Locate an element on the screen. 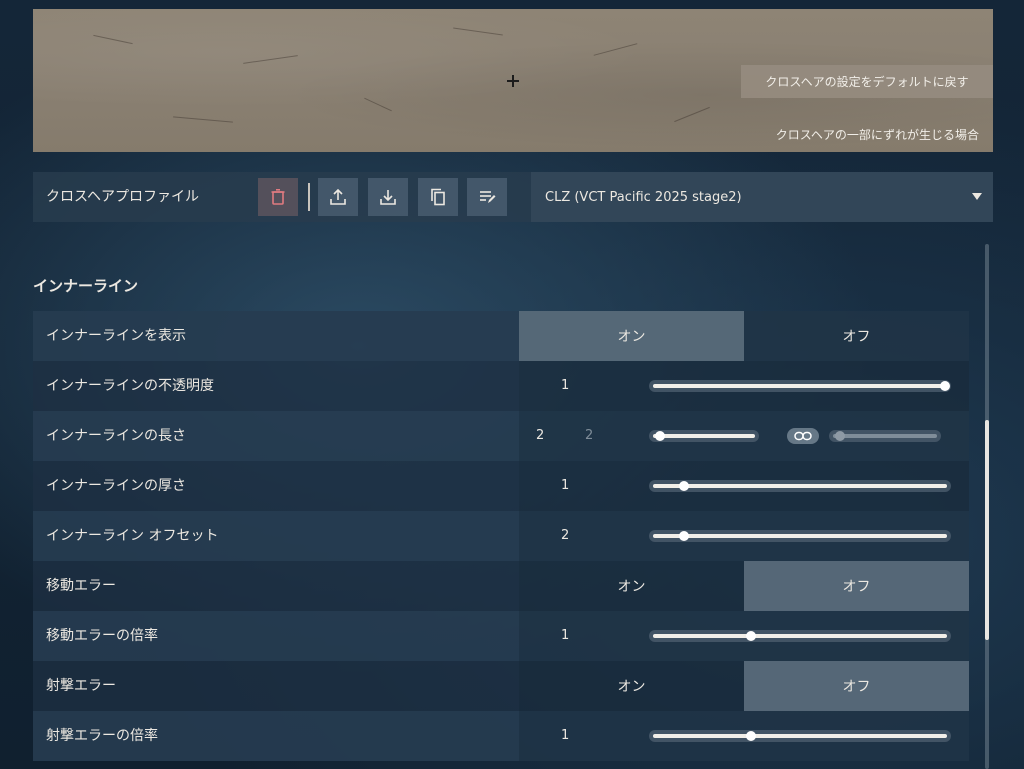 The width and height of the screenshot is (1024, 769). link-icon is located at coordinates (803, 436).